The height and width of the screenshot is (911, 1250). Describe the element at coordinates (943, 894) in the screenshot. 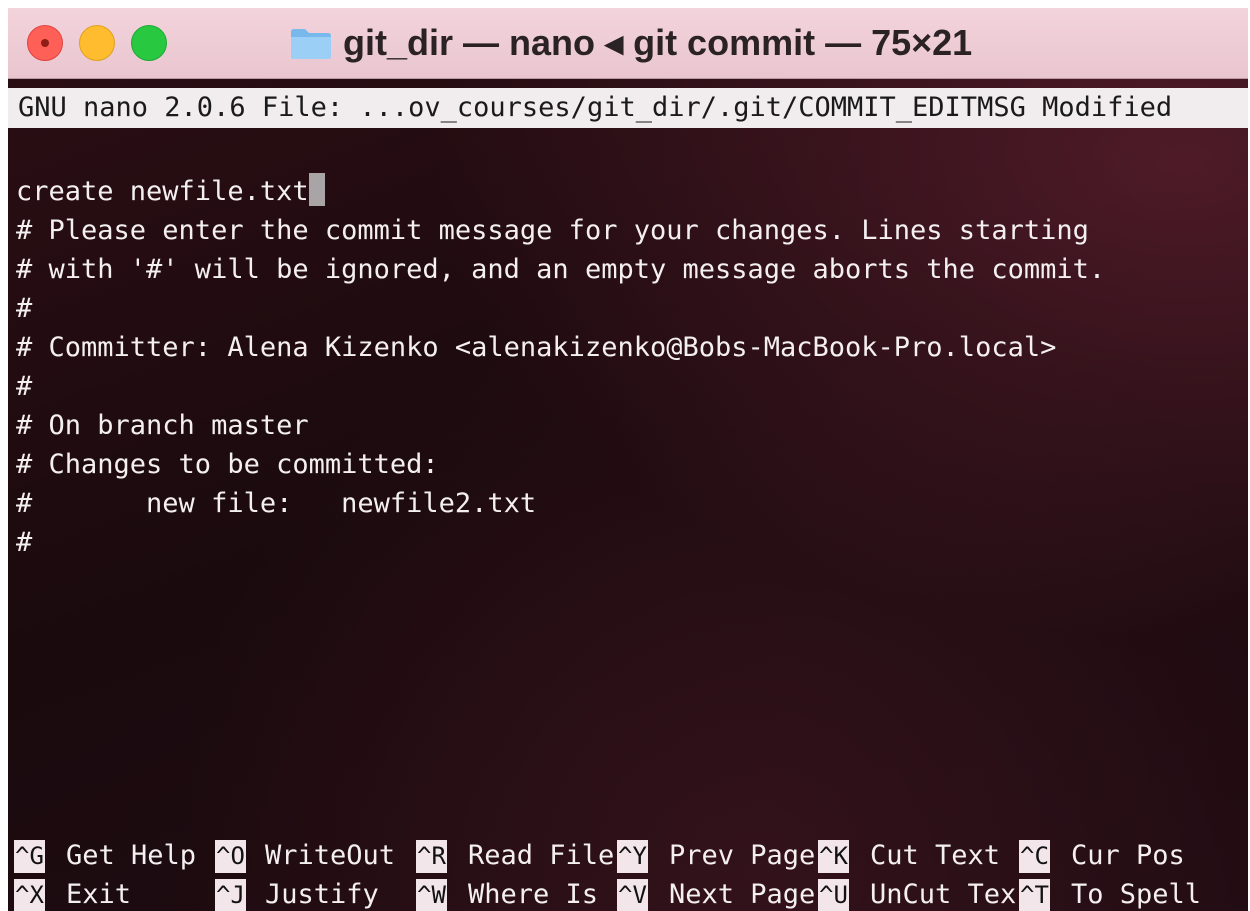

I see `shortcut-label: UnCut Tex` at that location.